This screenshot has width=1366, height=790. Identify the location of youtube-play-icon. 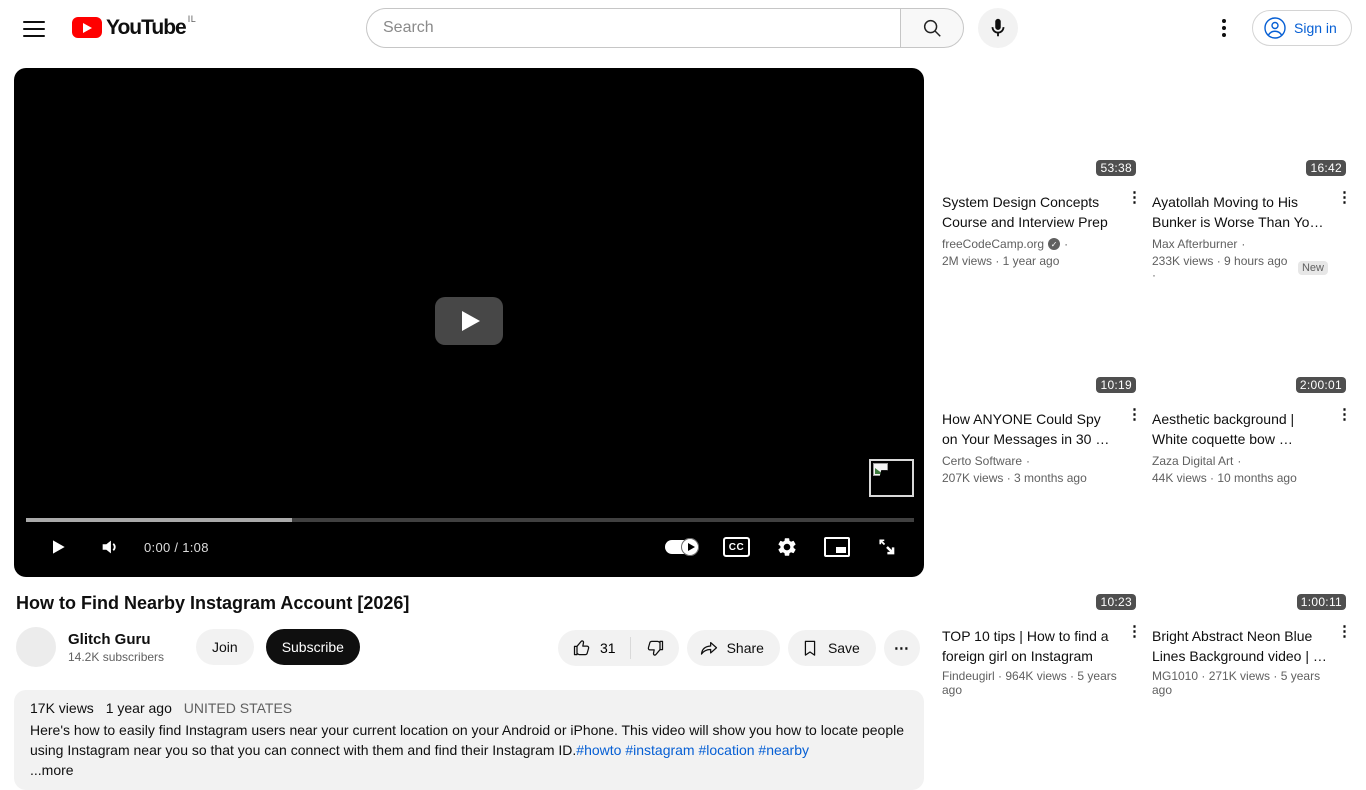
(87, 27).